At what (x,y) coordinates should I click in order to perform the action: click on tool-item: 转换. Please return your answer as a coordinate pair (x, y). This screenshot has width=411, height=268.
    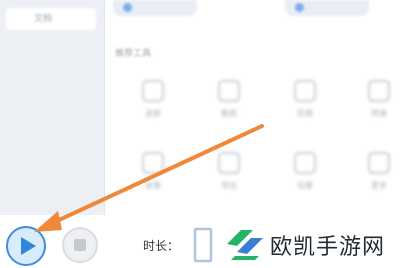
    Looking at the image, I should click on (379, 99).